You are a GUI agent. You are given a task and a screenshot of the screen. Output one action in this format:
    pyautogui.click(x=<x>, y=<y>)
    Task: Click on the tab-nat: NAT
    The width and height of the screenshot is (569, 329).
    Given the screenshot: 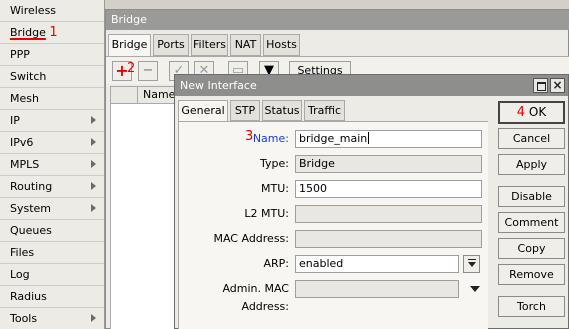 What is the action you would take?
    pyautogui.click(x=245, y=45)
    